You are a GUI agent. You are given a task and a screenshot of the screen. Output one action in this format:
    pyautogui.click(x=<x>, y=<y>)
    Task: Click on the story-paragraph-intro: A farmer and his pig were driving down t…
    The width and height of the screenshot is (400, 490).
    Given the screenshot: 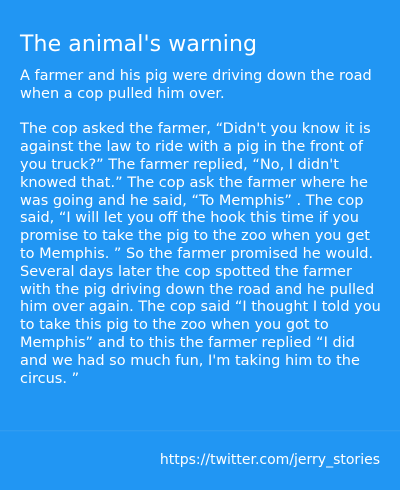 What is the action you would take?
    pyautogui.click(x=196, y=85)
    